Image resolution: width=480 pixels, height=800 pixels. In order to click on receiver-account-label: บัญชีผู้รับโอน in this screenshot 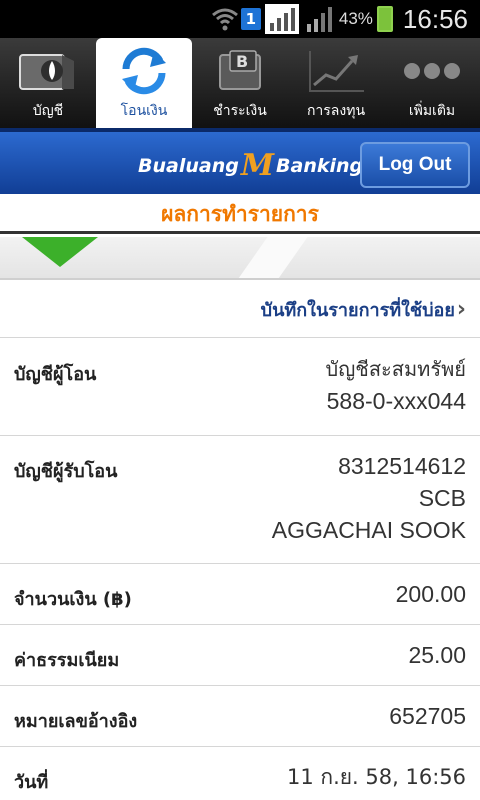, I will do `click(66, 471)`.